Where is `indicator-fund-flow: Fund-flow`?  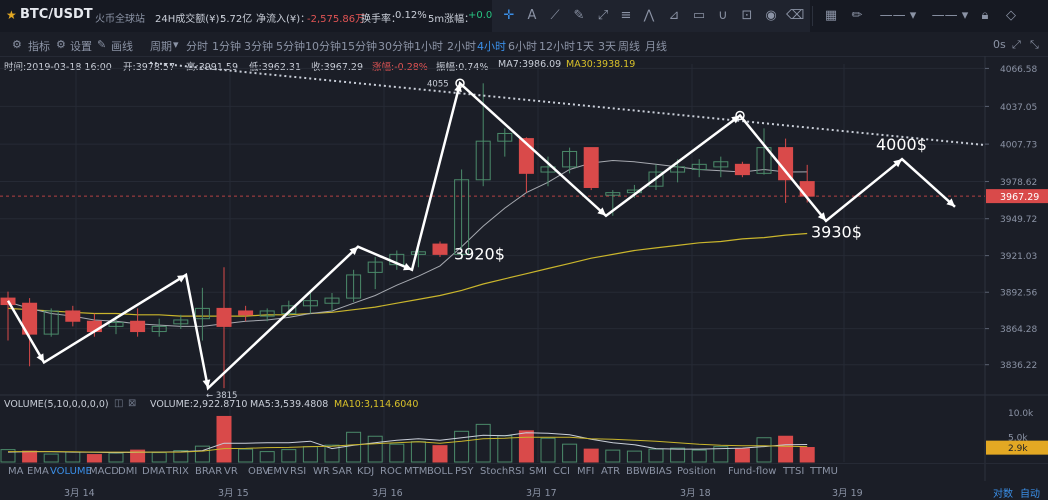
indicator-fund-flow: Fund-flow is located at coordinates (752, 471).